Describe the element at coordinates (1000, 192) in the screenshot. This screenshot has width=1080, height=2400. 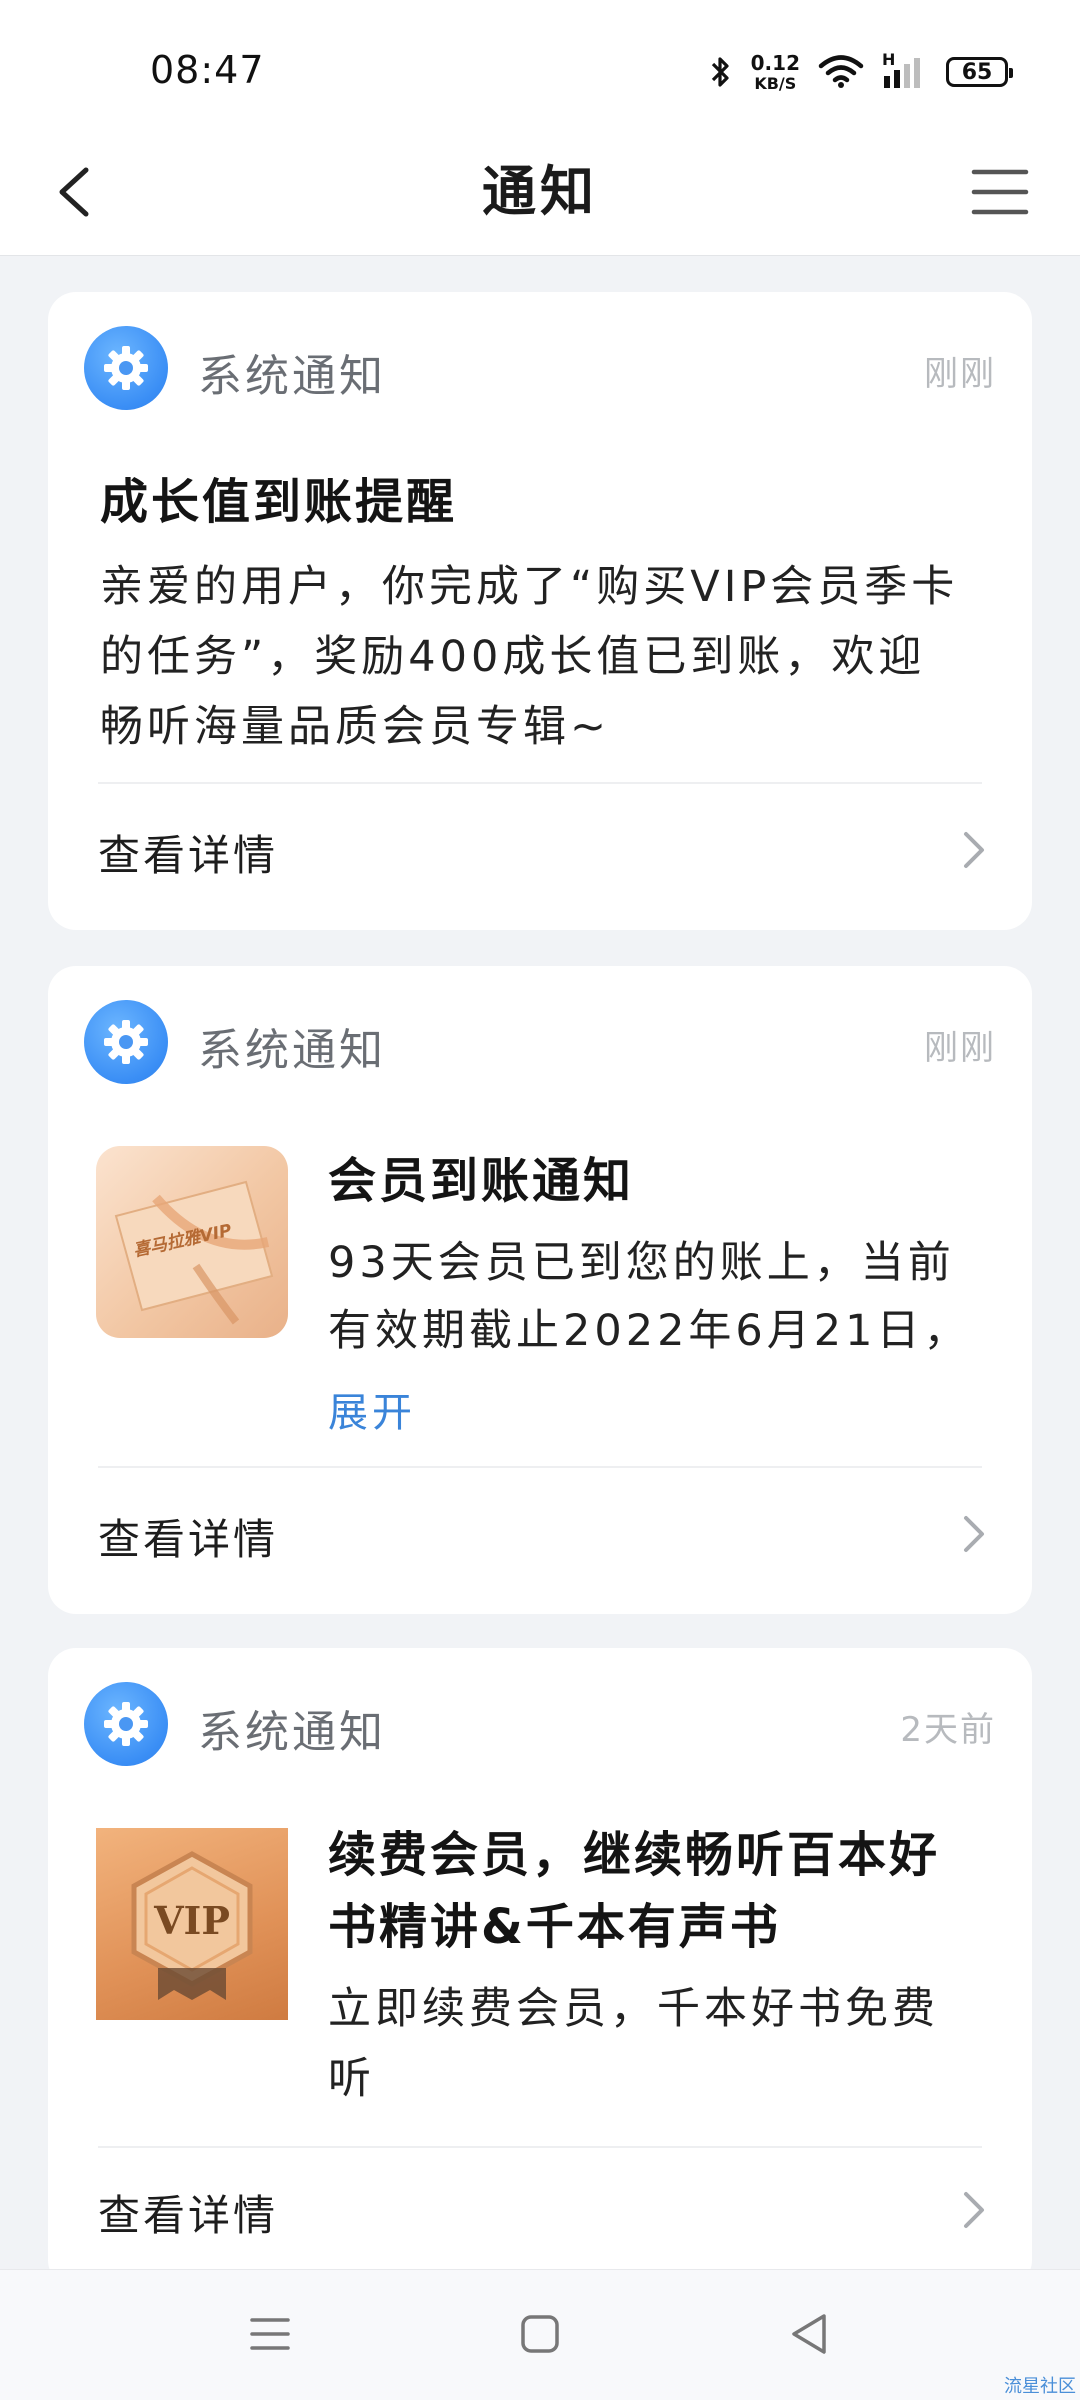
I see `menu-icon` at that location.